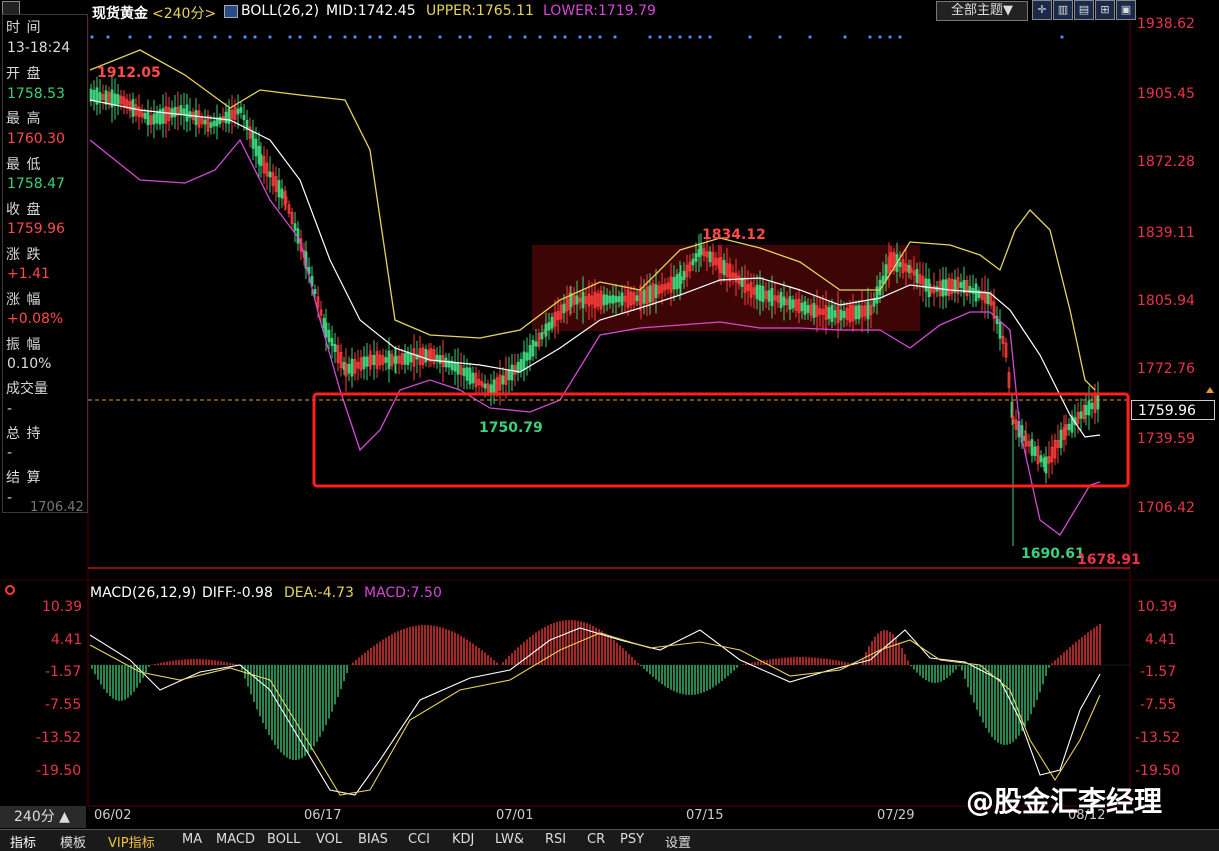 The image size is (1219, 851). What do you see at coordinates (24, 28) in the screenshot?
I see `time-label: 时 间` at bounding box center [24, 28].